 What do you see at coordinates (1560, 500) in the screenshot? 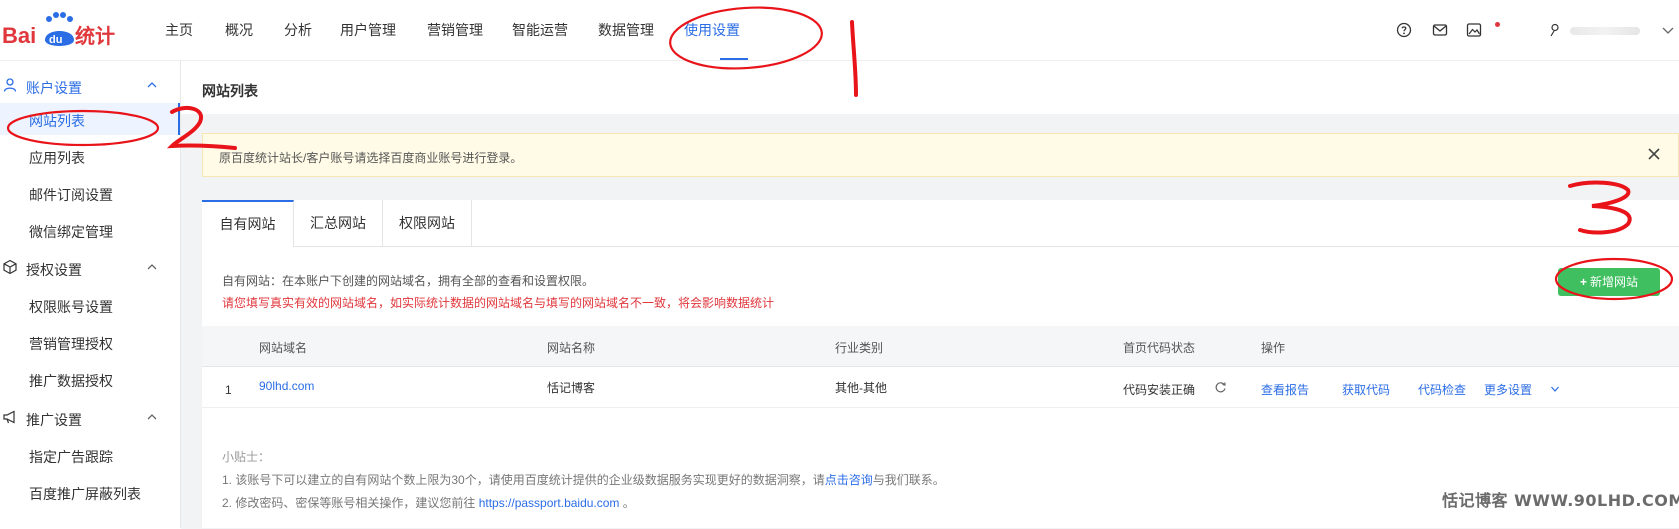
I see `watermark: 恬记博客 WWW.90LHD.COM` at bounding box center [1560, 500].